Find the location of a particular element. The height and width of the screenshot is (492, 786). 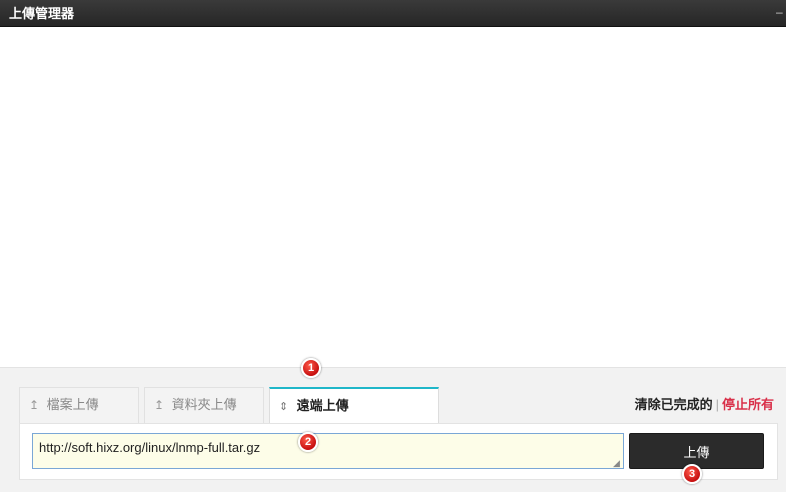

window-title: 上傳管理器 is located at coordinates (42, 13).